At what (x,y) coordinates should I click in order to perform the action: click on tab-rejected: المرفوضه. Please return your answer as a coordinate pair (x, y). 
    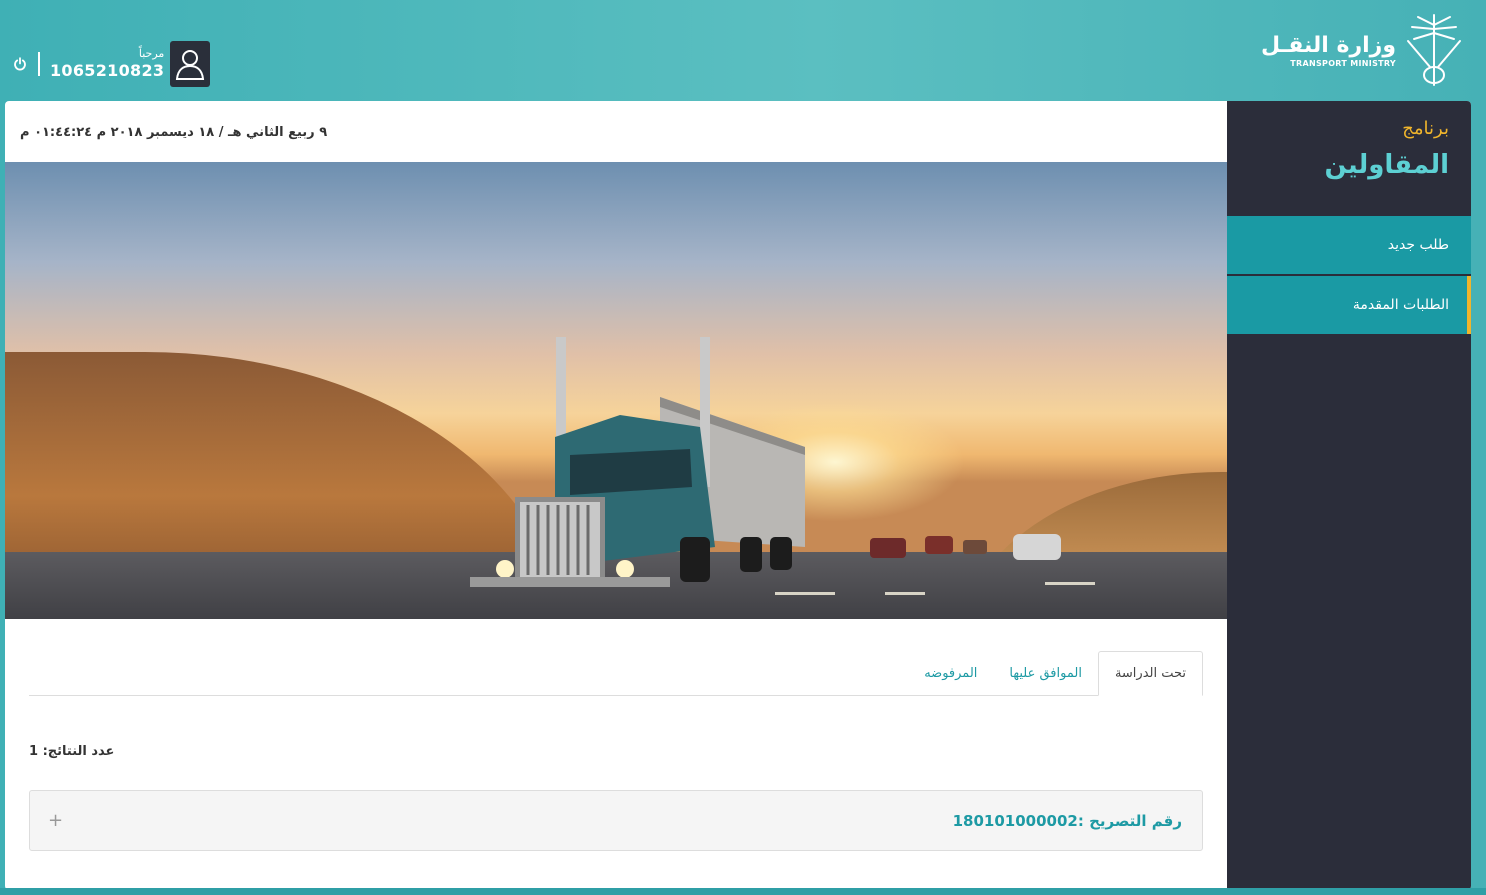
    Looking at the image, I should click on (950, 673).